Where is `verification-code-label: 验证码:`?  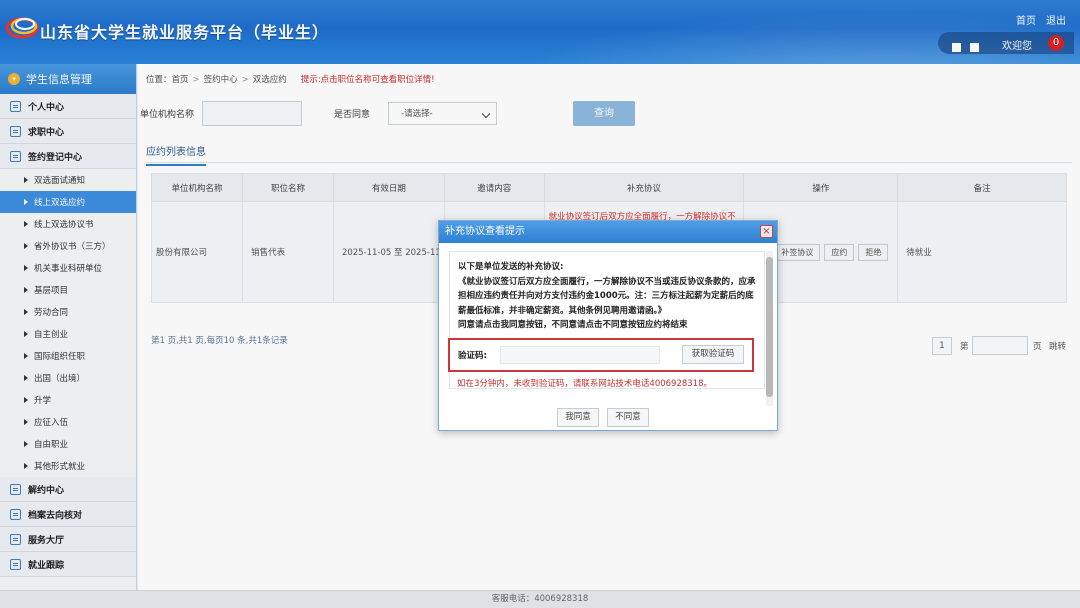
verification-code-label: 验证码: is located at coordinates (472, 356).